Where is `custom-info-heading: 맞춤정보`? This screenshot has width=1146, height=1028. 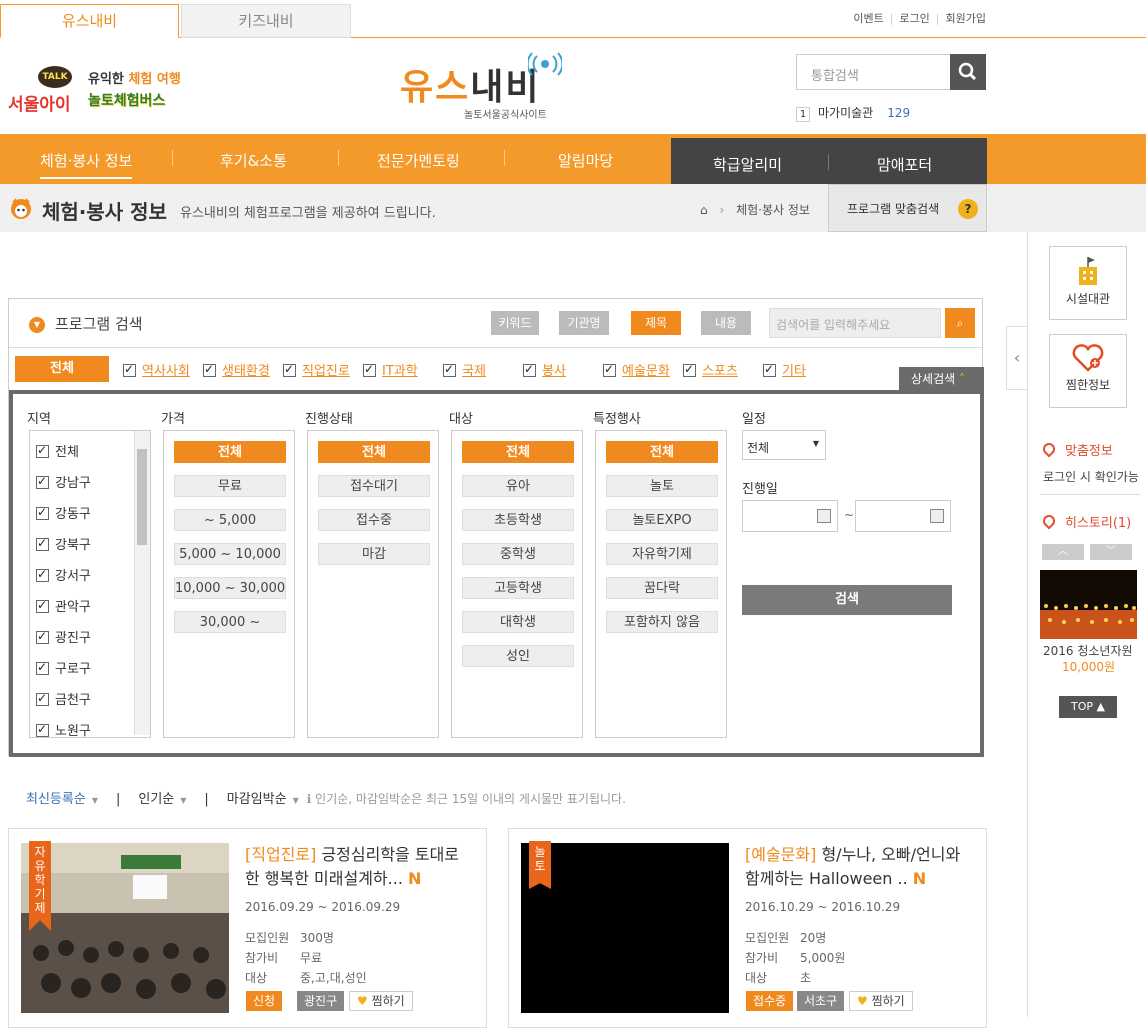 custom-info-heading: 맞춤정보 is located at coordinates (1076, 449).